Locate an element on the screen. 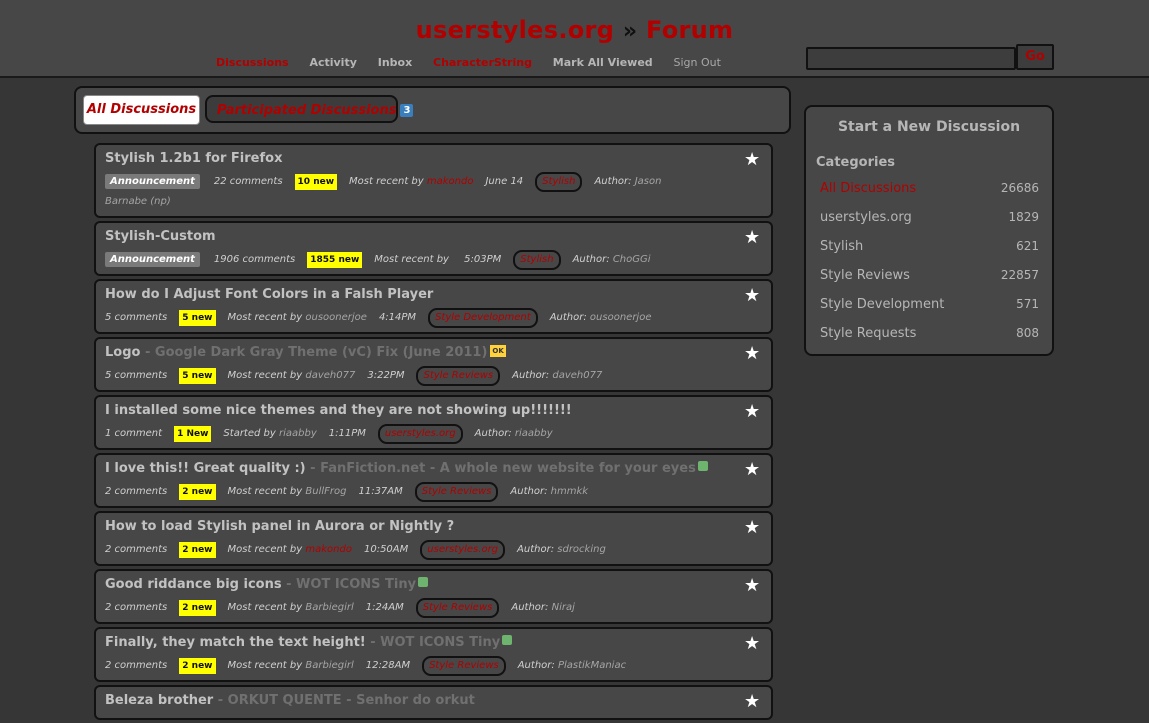  category-name: Stylish is located at coordinates (841, 246).